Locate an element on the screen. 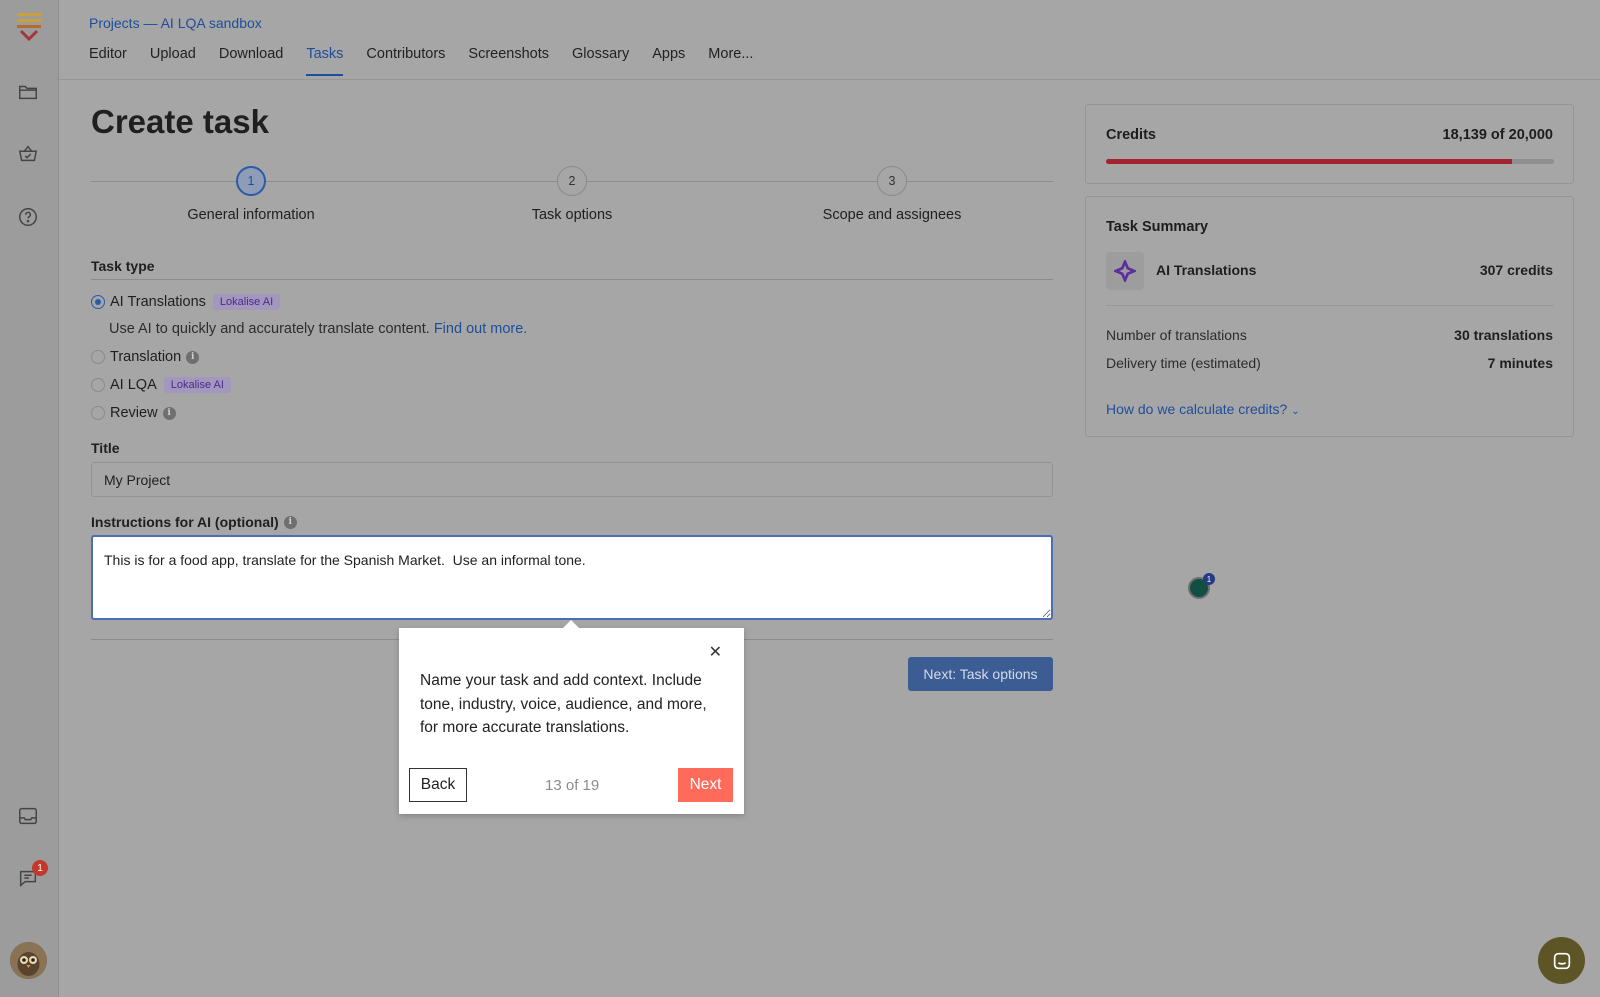 The height and width of the screenshot is (997, 1600). instructions-label-row: Instructions for AI (optional) i is located at coordinates (194, 522).